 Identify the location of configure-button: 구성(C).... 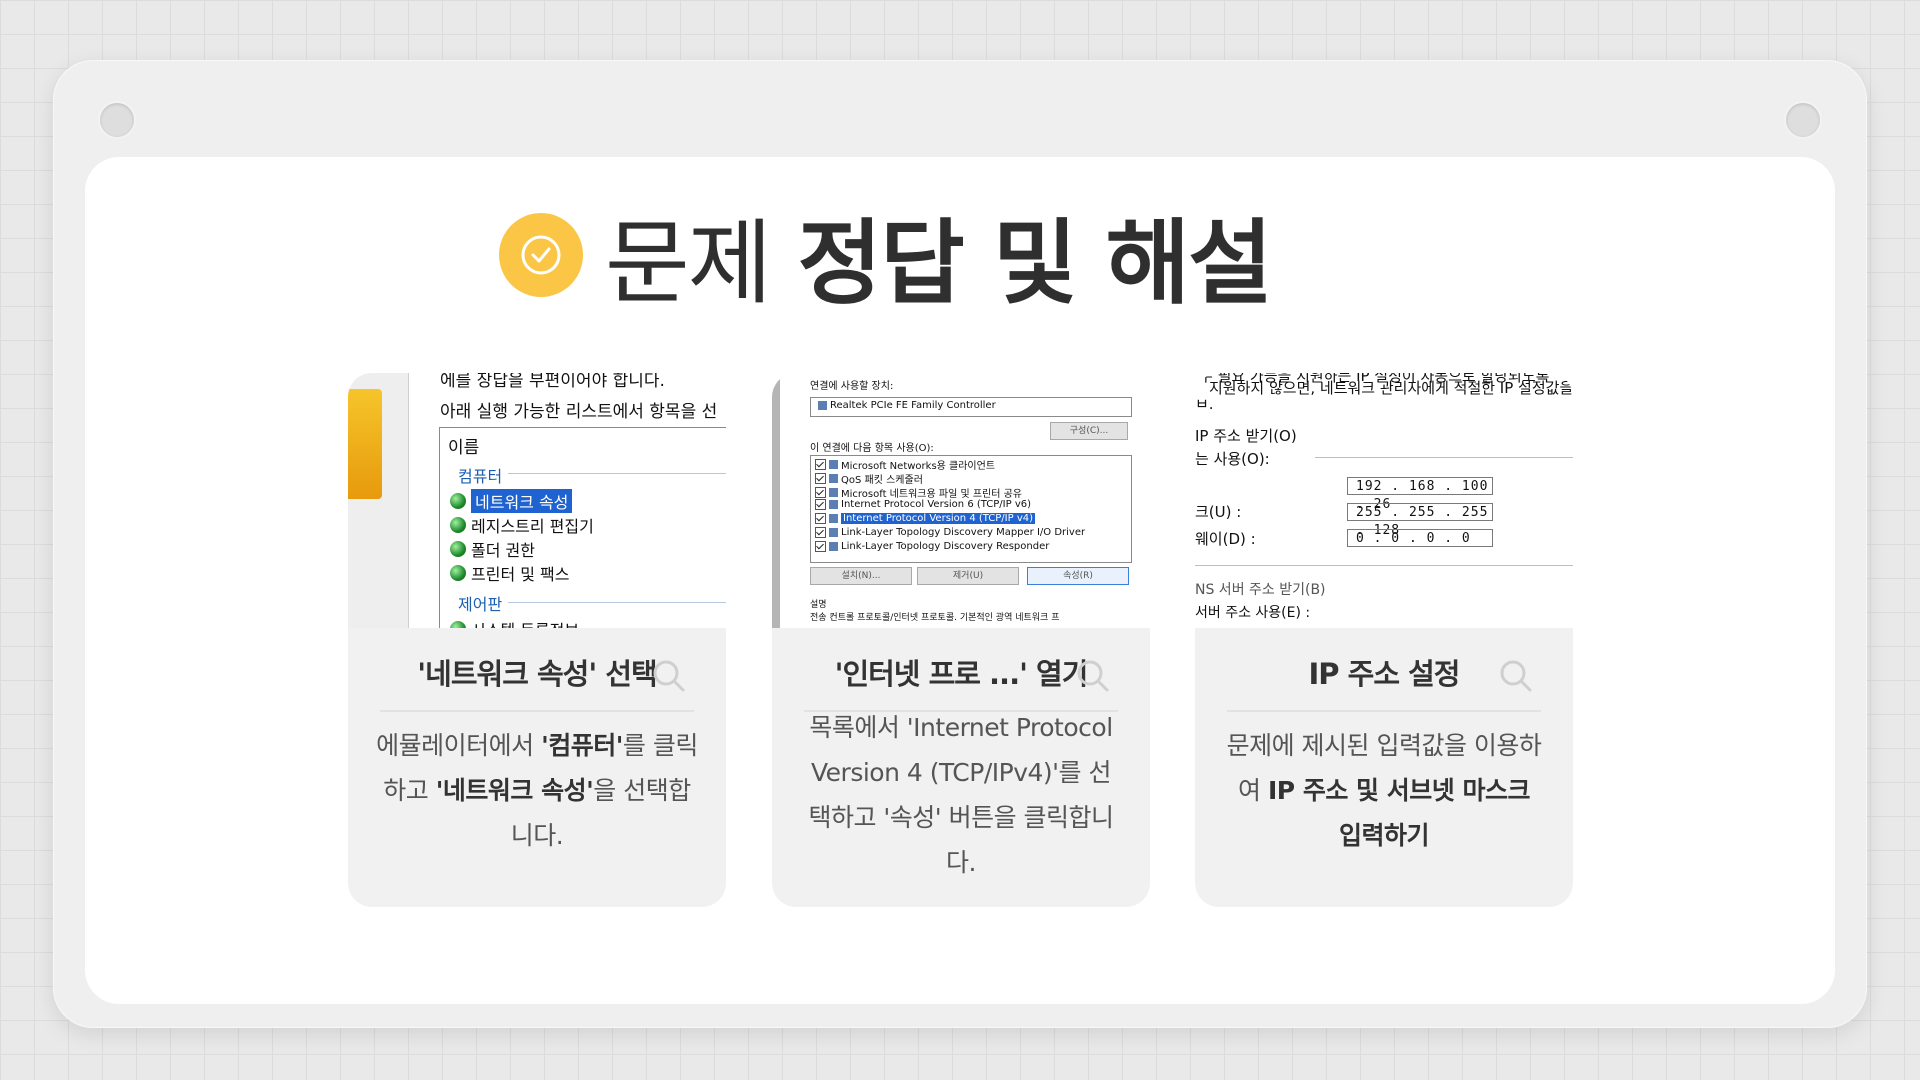
(1089, 431).